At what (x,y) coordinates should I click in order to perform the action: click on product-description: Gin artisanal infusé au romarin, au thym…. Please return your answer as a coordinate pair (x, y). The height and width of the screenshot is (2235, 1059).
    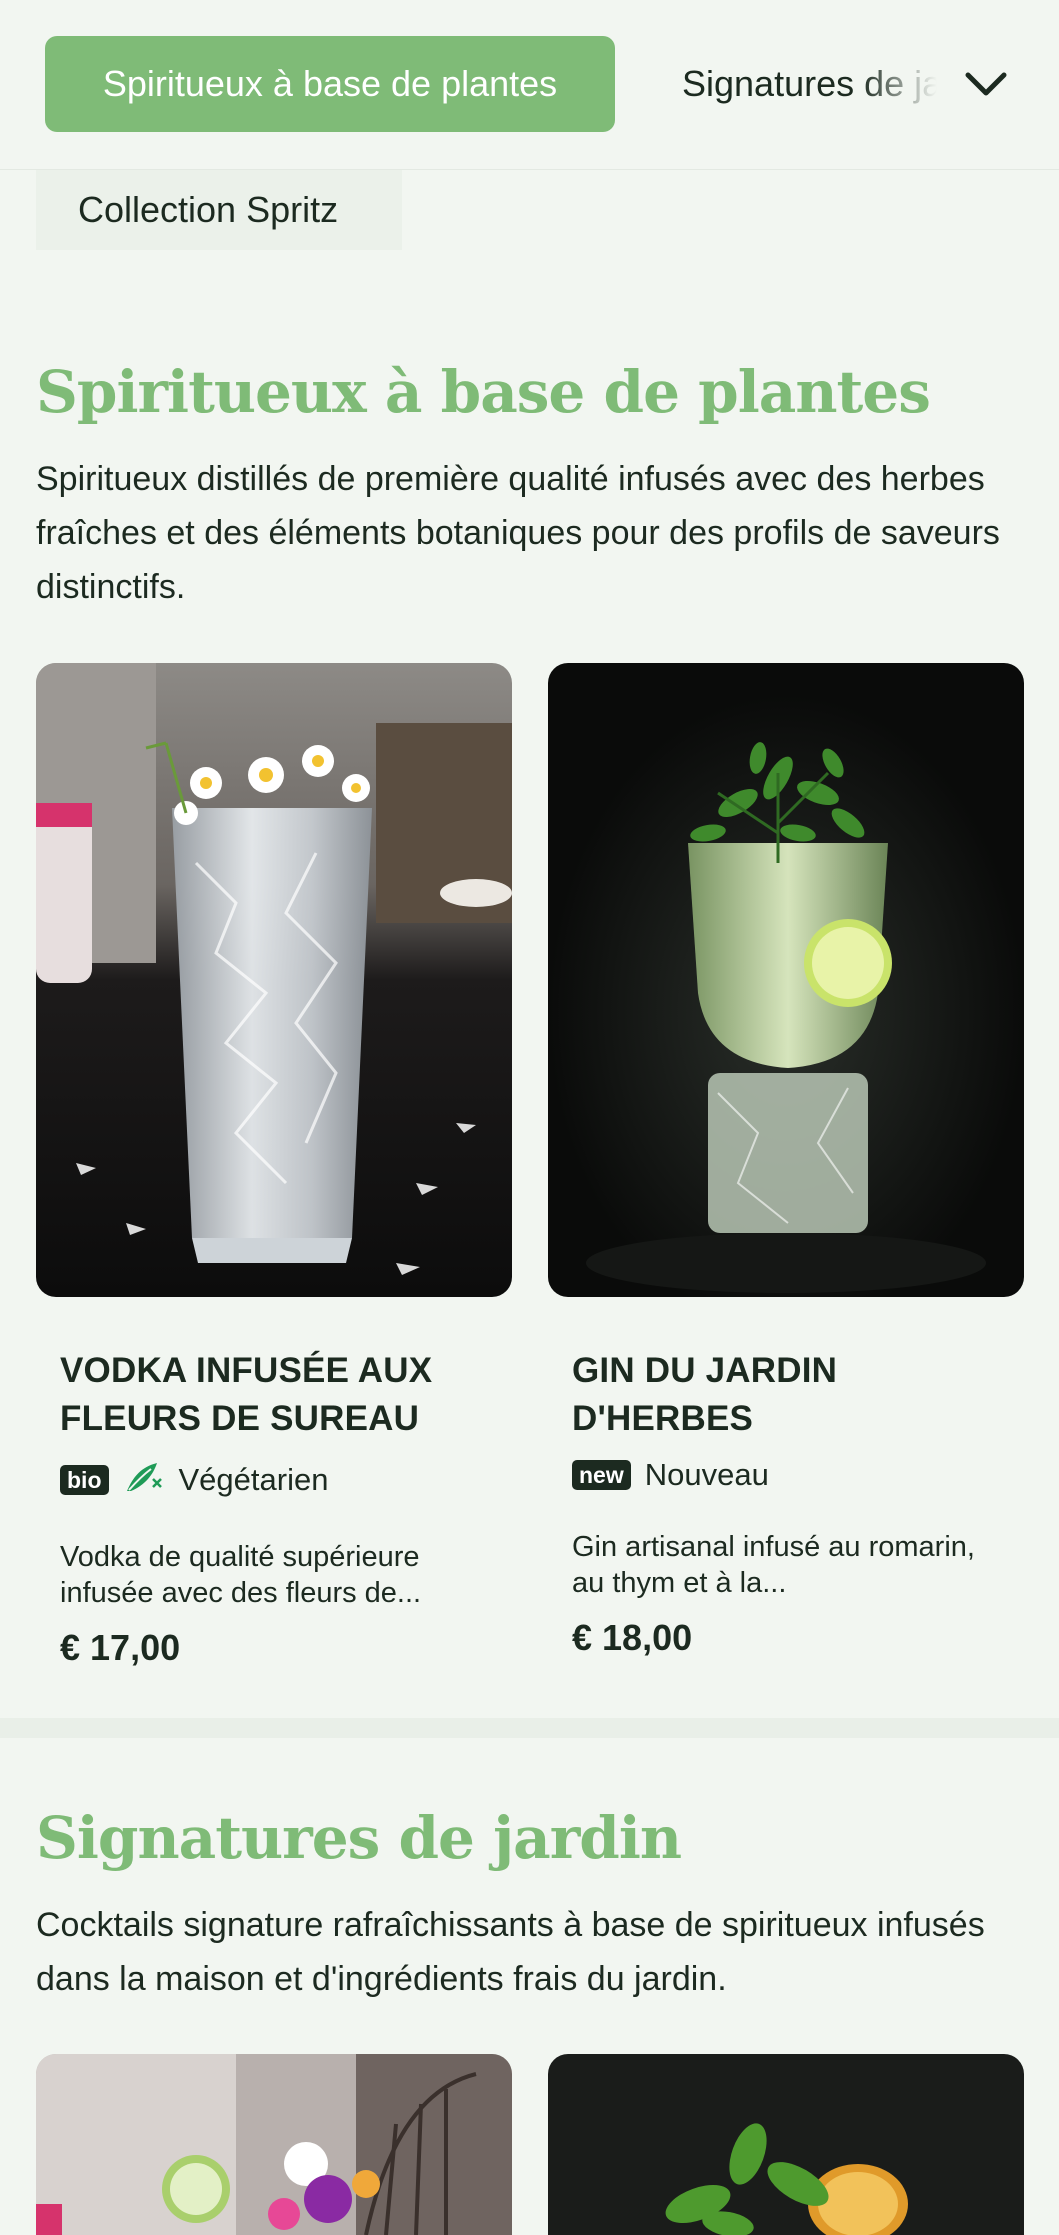
    Looking at the image, I should click on (773, 1565).